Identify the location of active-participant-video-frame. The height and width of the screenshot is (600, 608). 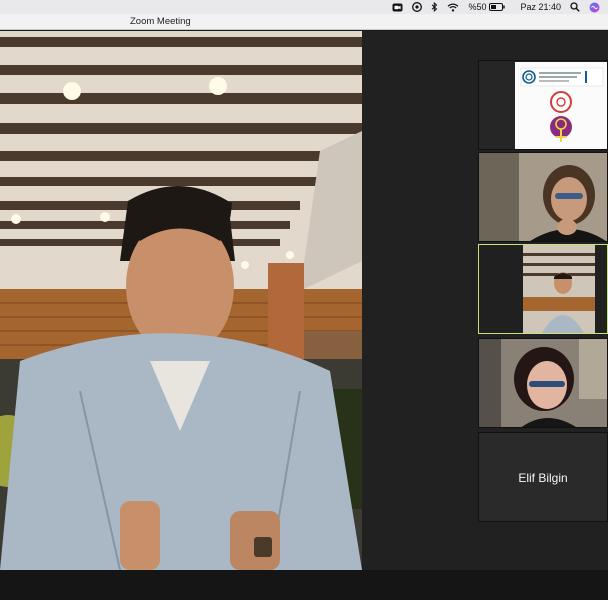
(543, 289).